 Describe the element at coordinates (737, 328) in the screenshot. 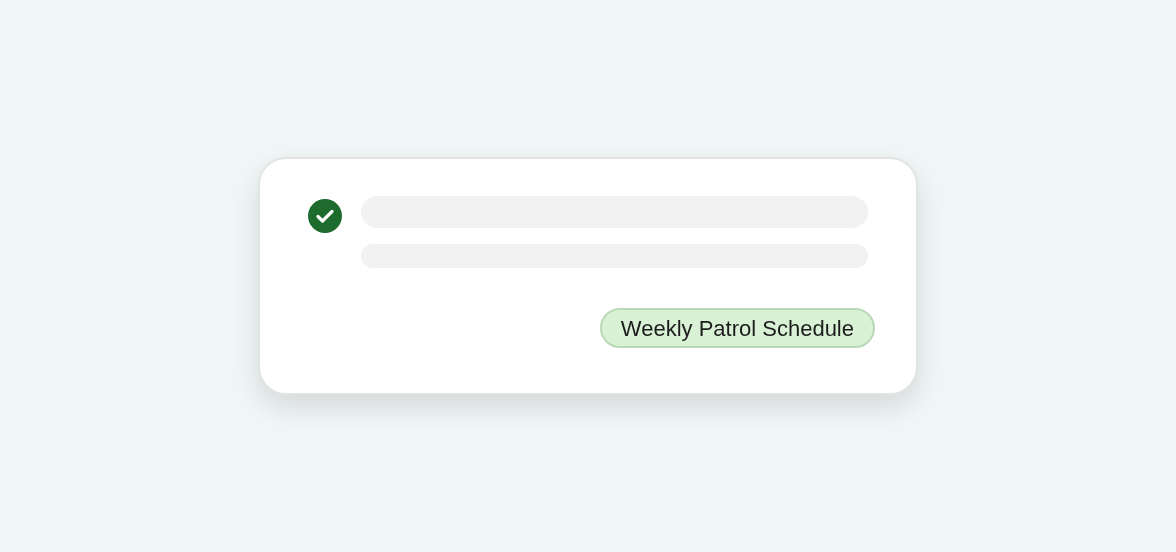

I see `tag: Weekly Patrol Schedule` at that location.